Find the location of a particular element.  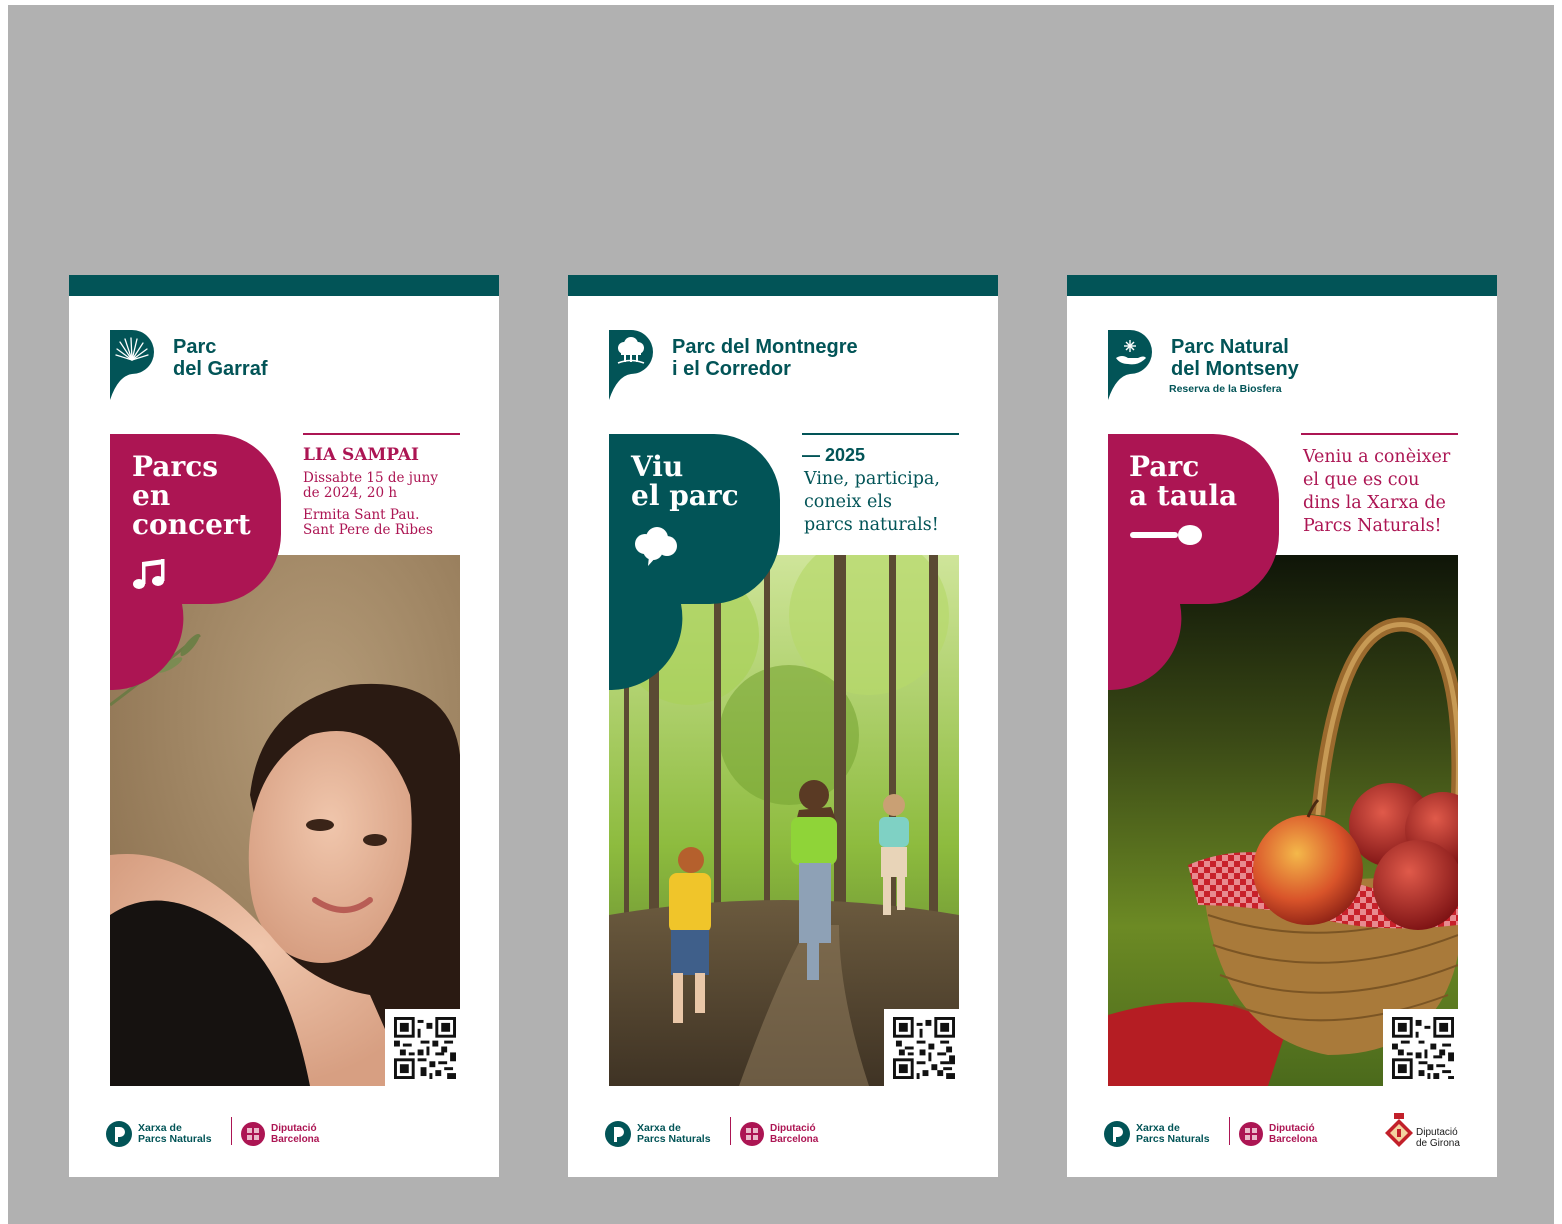

girona-crest-icon is located at coordinates (1399, 1130).